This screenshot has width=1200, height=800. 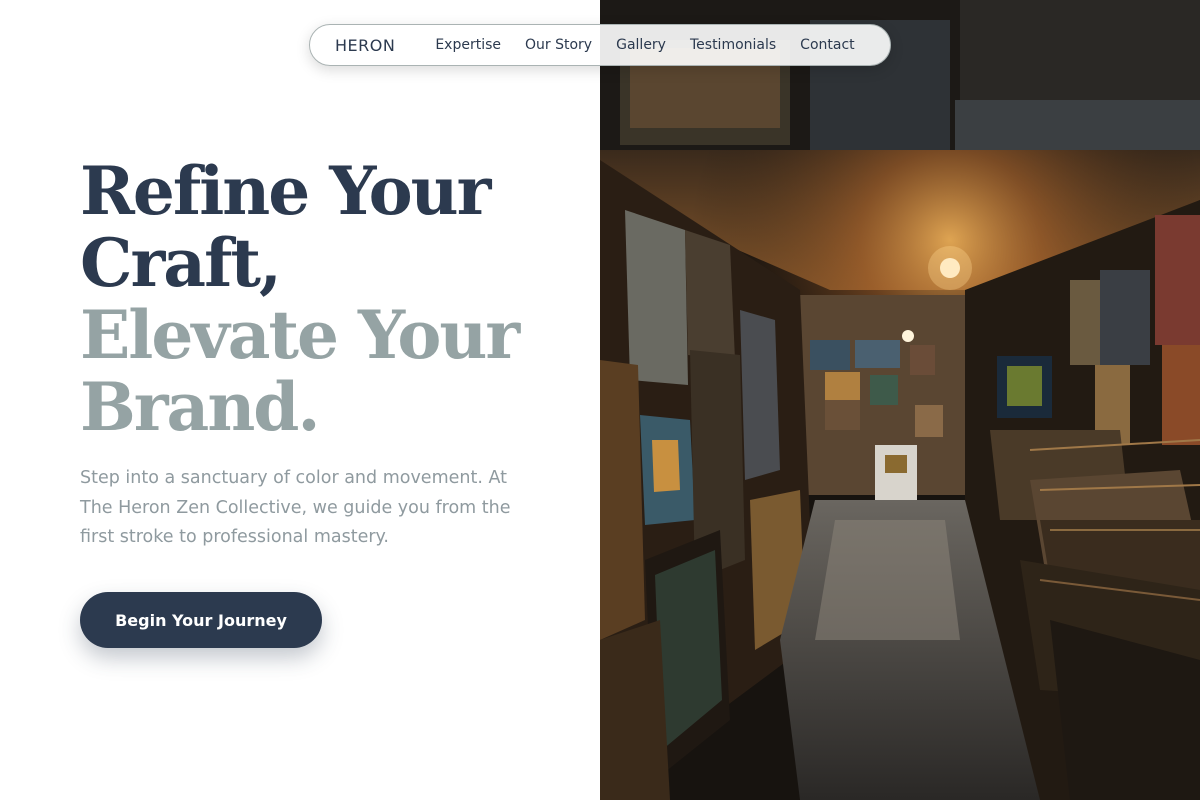 What do you see at coordinates (200, 407) in the screenshot?
I see `headline-line-4: Brand.` at bounding box center [200, 407].